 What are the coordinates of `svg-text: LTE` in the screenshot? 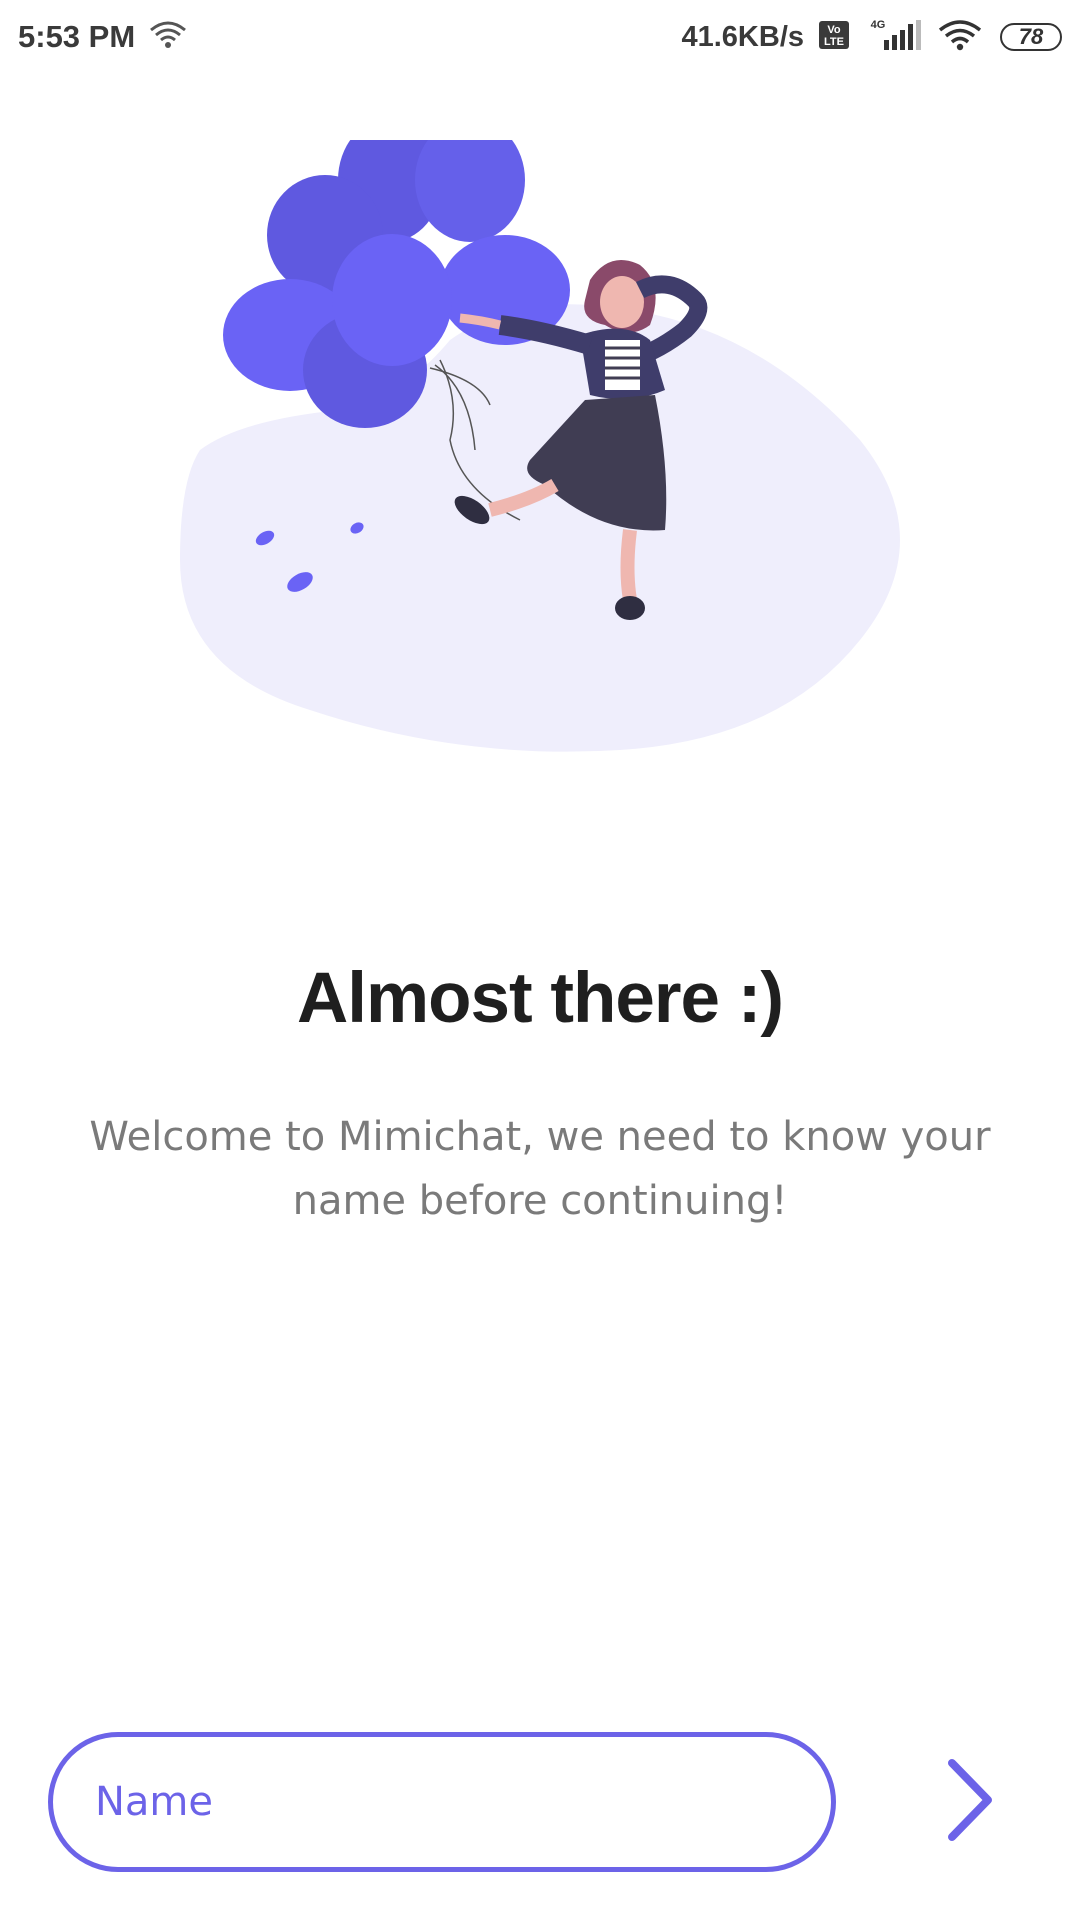 It's located at (834, 42).